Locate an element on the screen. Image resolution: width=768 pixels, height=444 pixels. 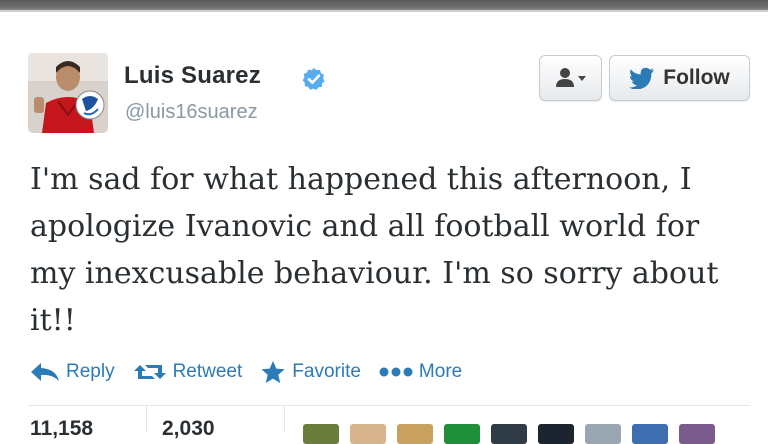
retweet-action: Retweet is located at coordinates (188, 372).